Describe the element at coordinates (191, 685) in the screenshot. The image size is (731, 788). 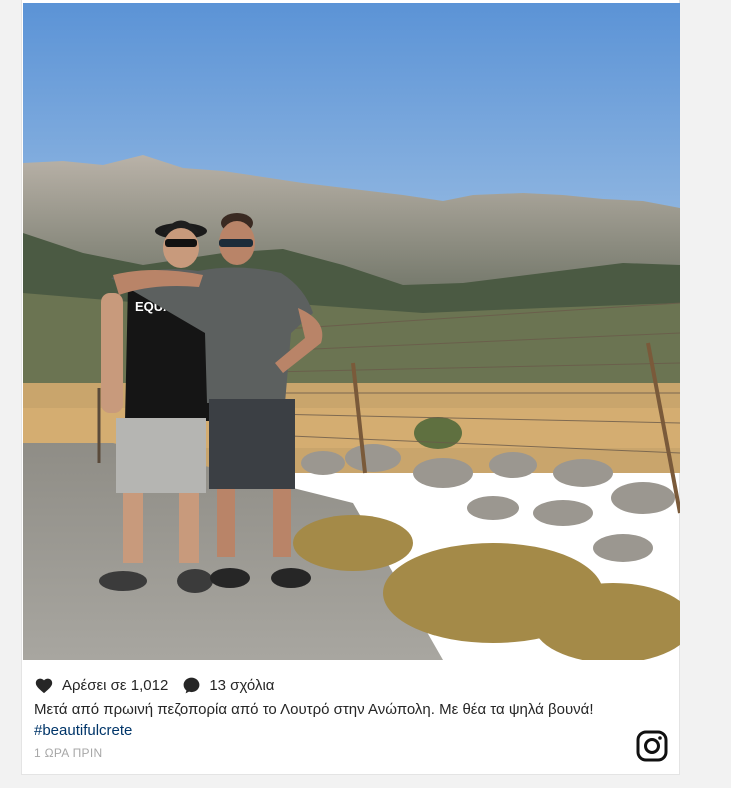
I see `comment-bubble-icon` at that location.